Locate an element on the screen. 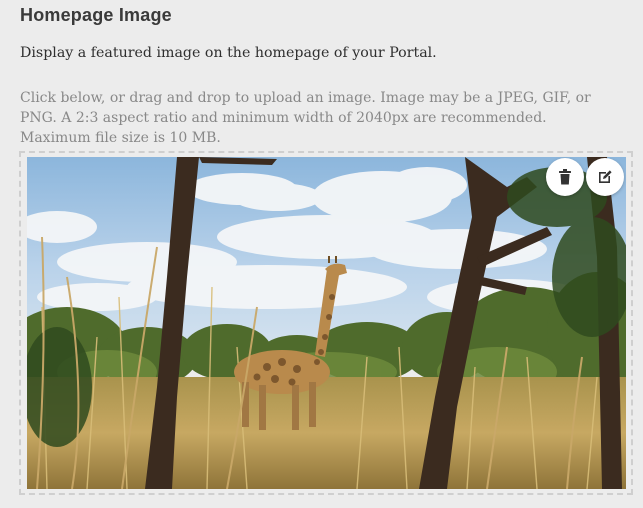 The width and height of the screenshot is (643, 508). edit-image-button is located at coordinates (605, 177).